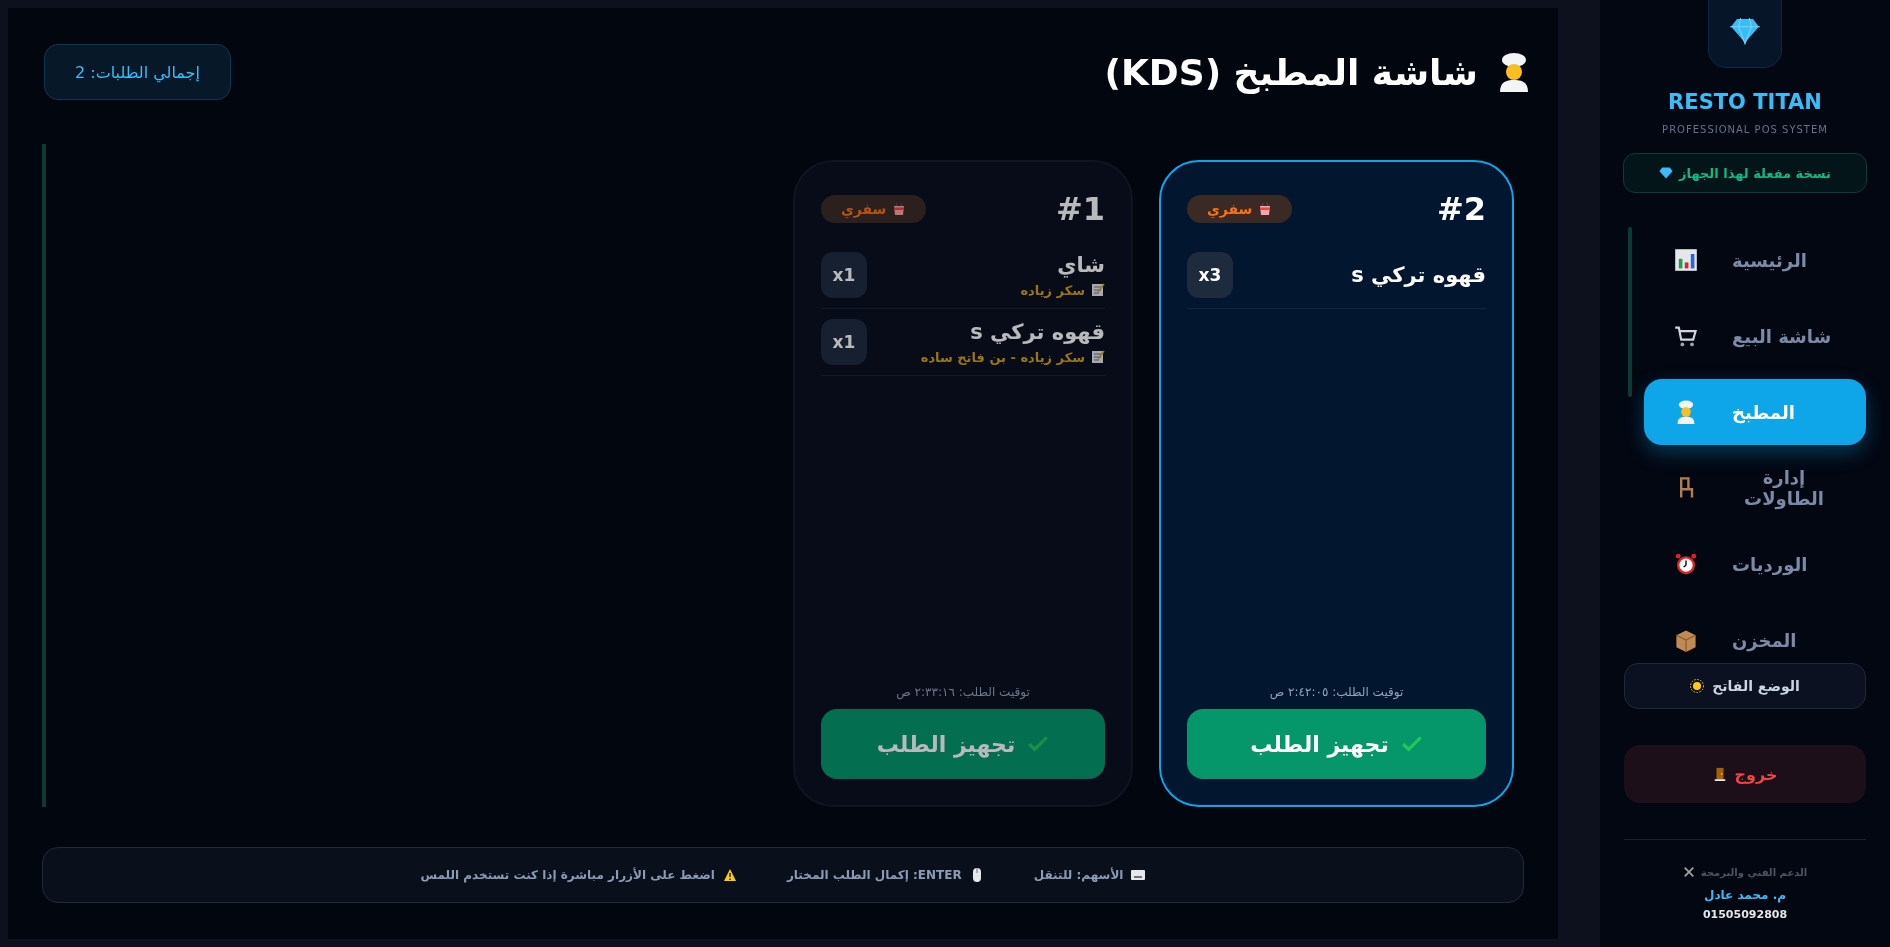 The width and height of the screenshot is (1890, 947). What do you see at coordinates (874, 875) in the screenshot?
I see `shortcut-hint: ENTER: إكمال الطلب المختار` at bounding box center [874, 875].